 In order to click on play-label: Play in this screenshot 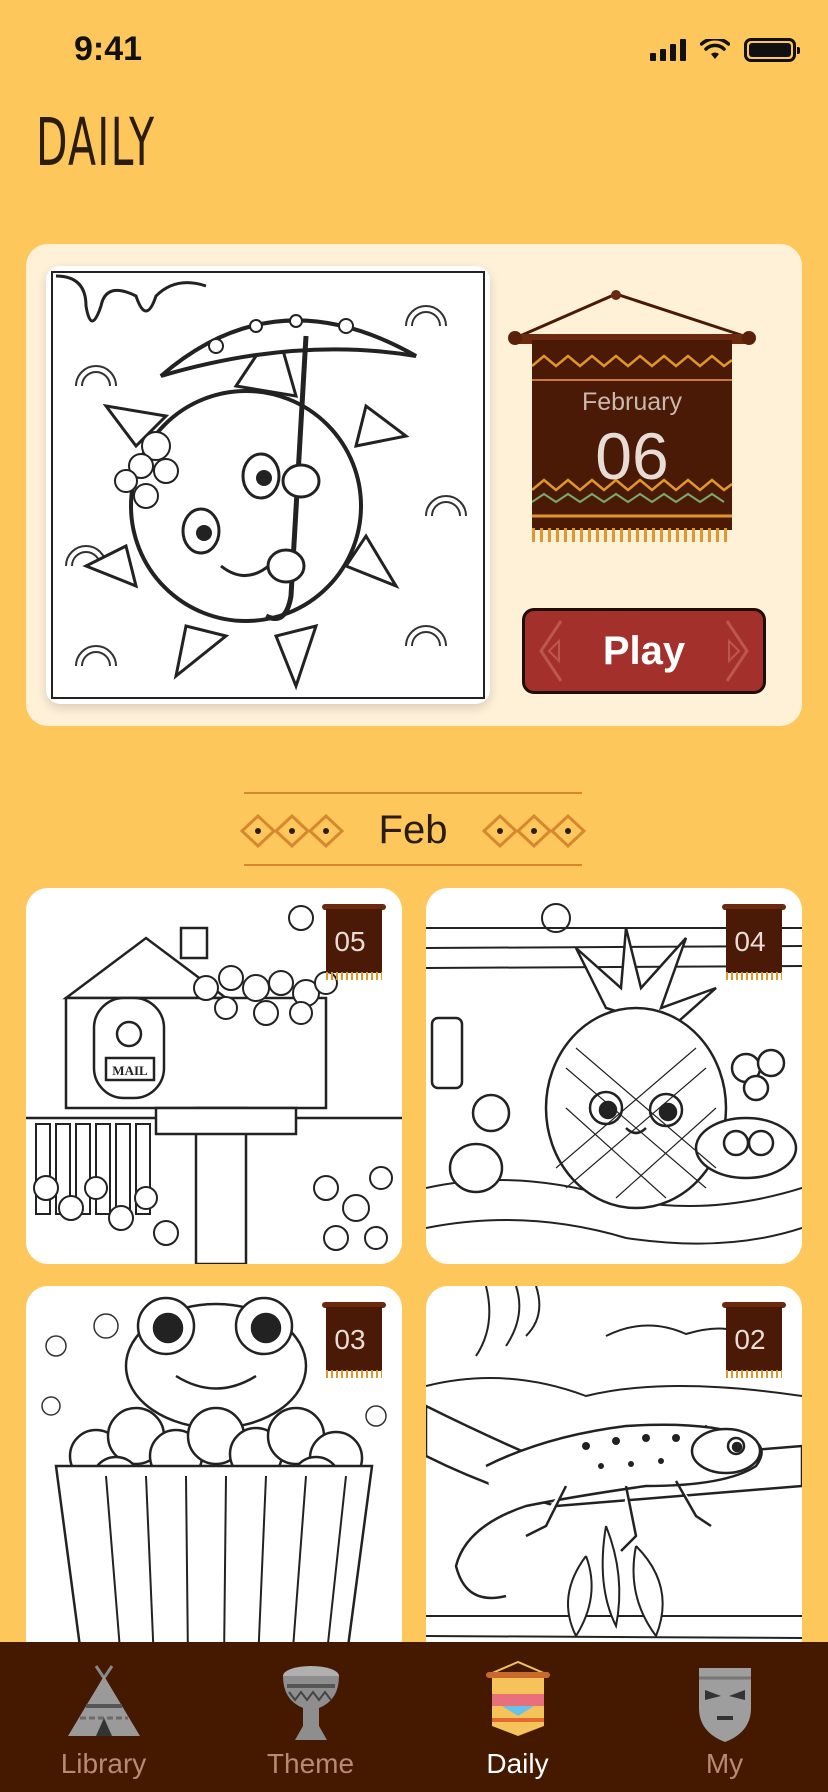, I will do `click(644, 651)`.